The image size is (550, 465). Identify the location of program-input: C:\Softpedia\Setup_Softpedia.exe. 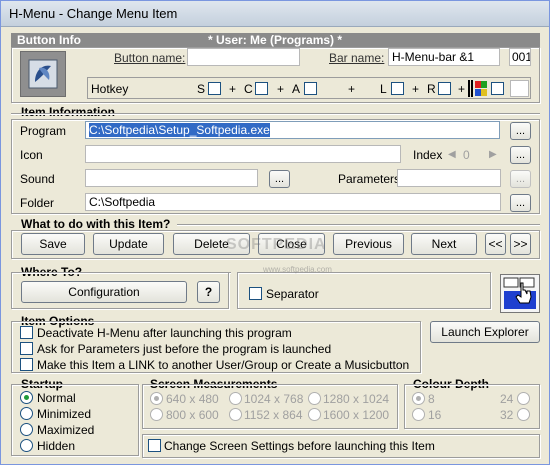
(292, 130).